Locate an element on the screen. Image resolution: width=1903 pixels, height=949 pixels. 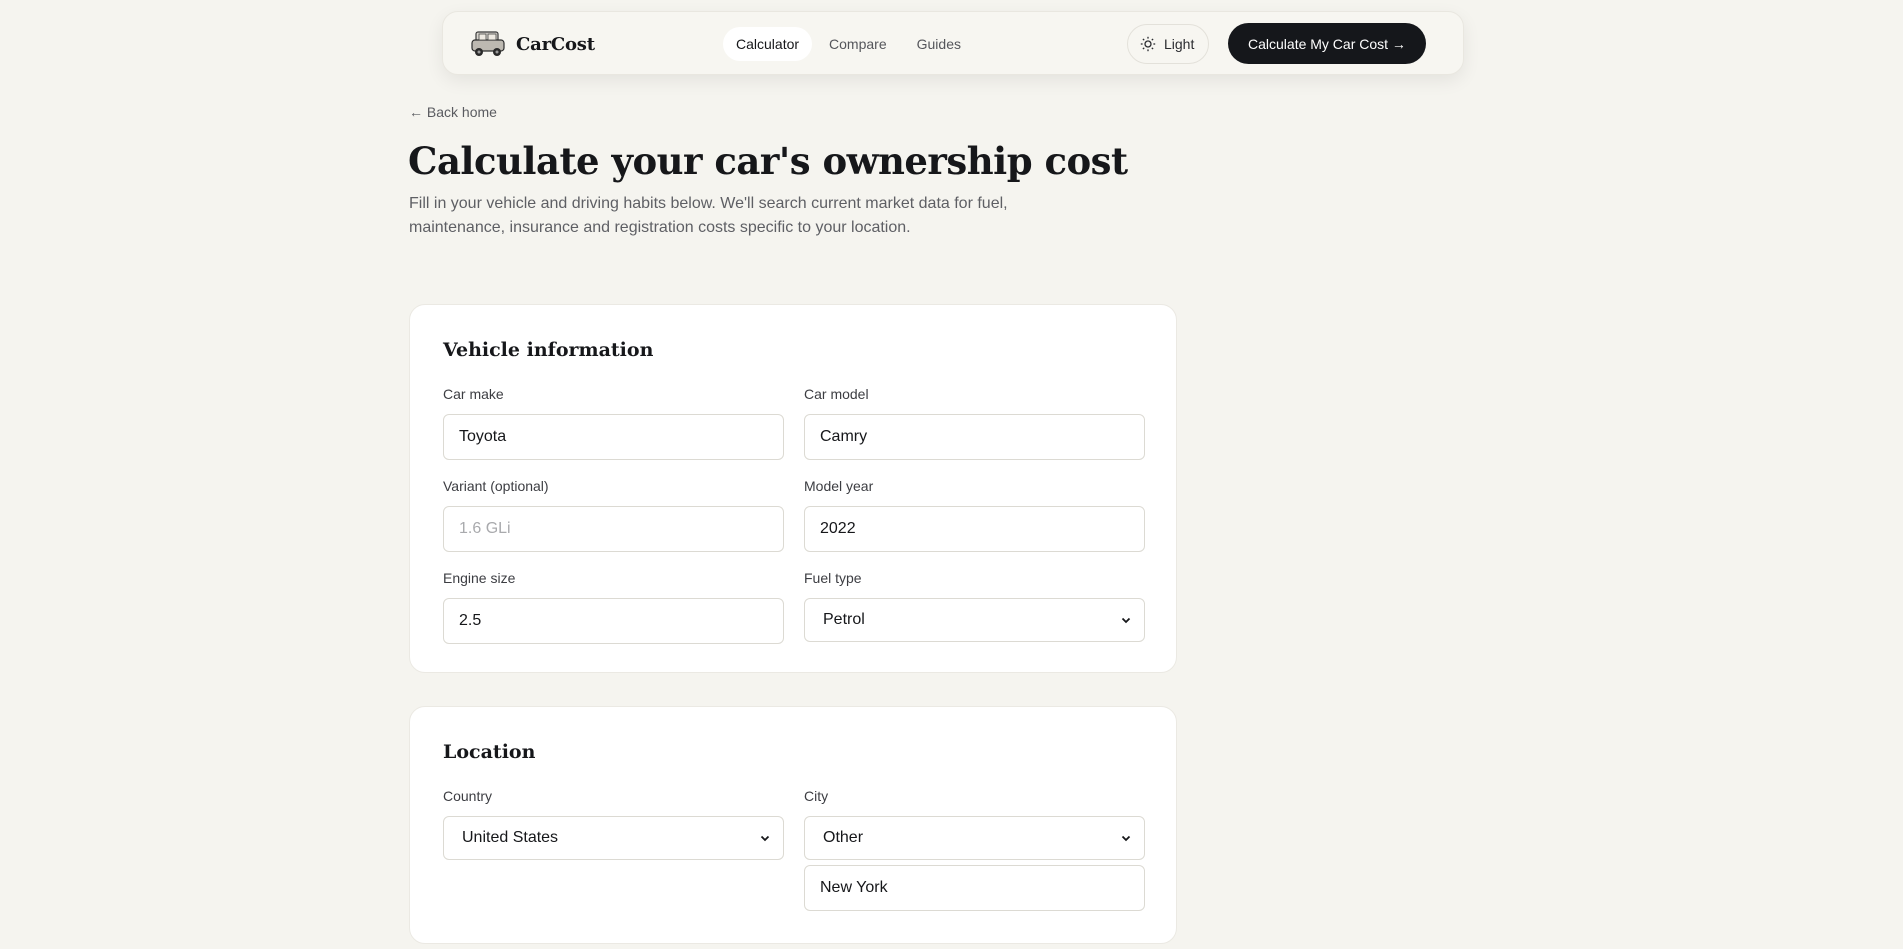
page-title: Calculate your car's ownership cost is located at coordinates (768, 161).